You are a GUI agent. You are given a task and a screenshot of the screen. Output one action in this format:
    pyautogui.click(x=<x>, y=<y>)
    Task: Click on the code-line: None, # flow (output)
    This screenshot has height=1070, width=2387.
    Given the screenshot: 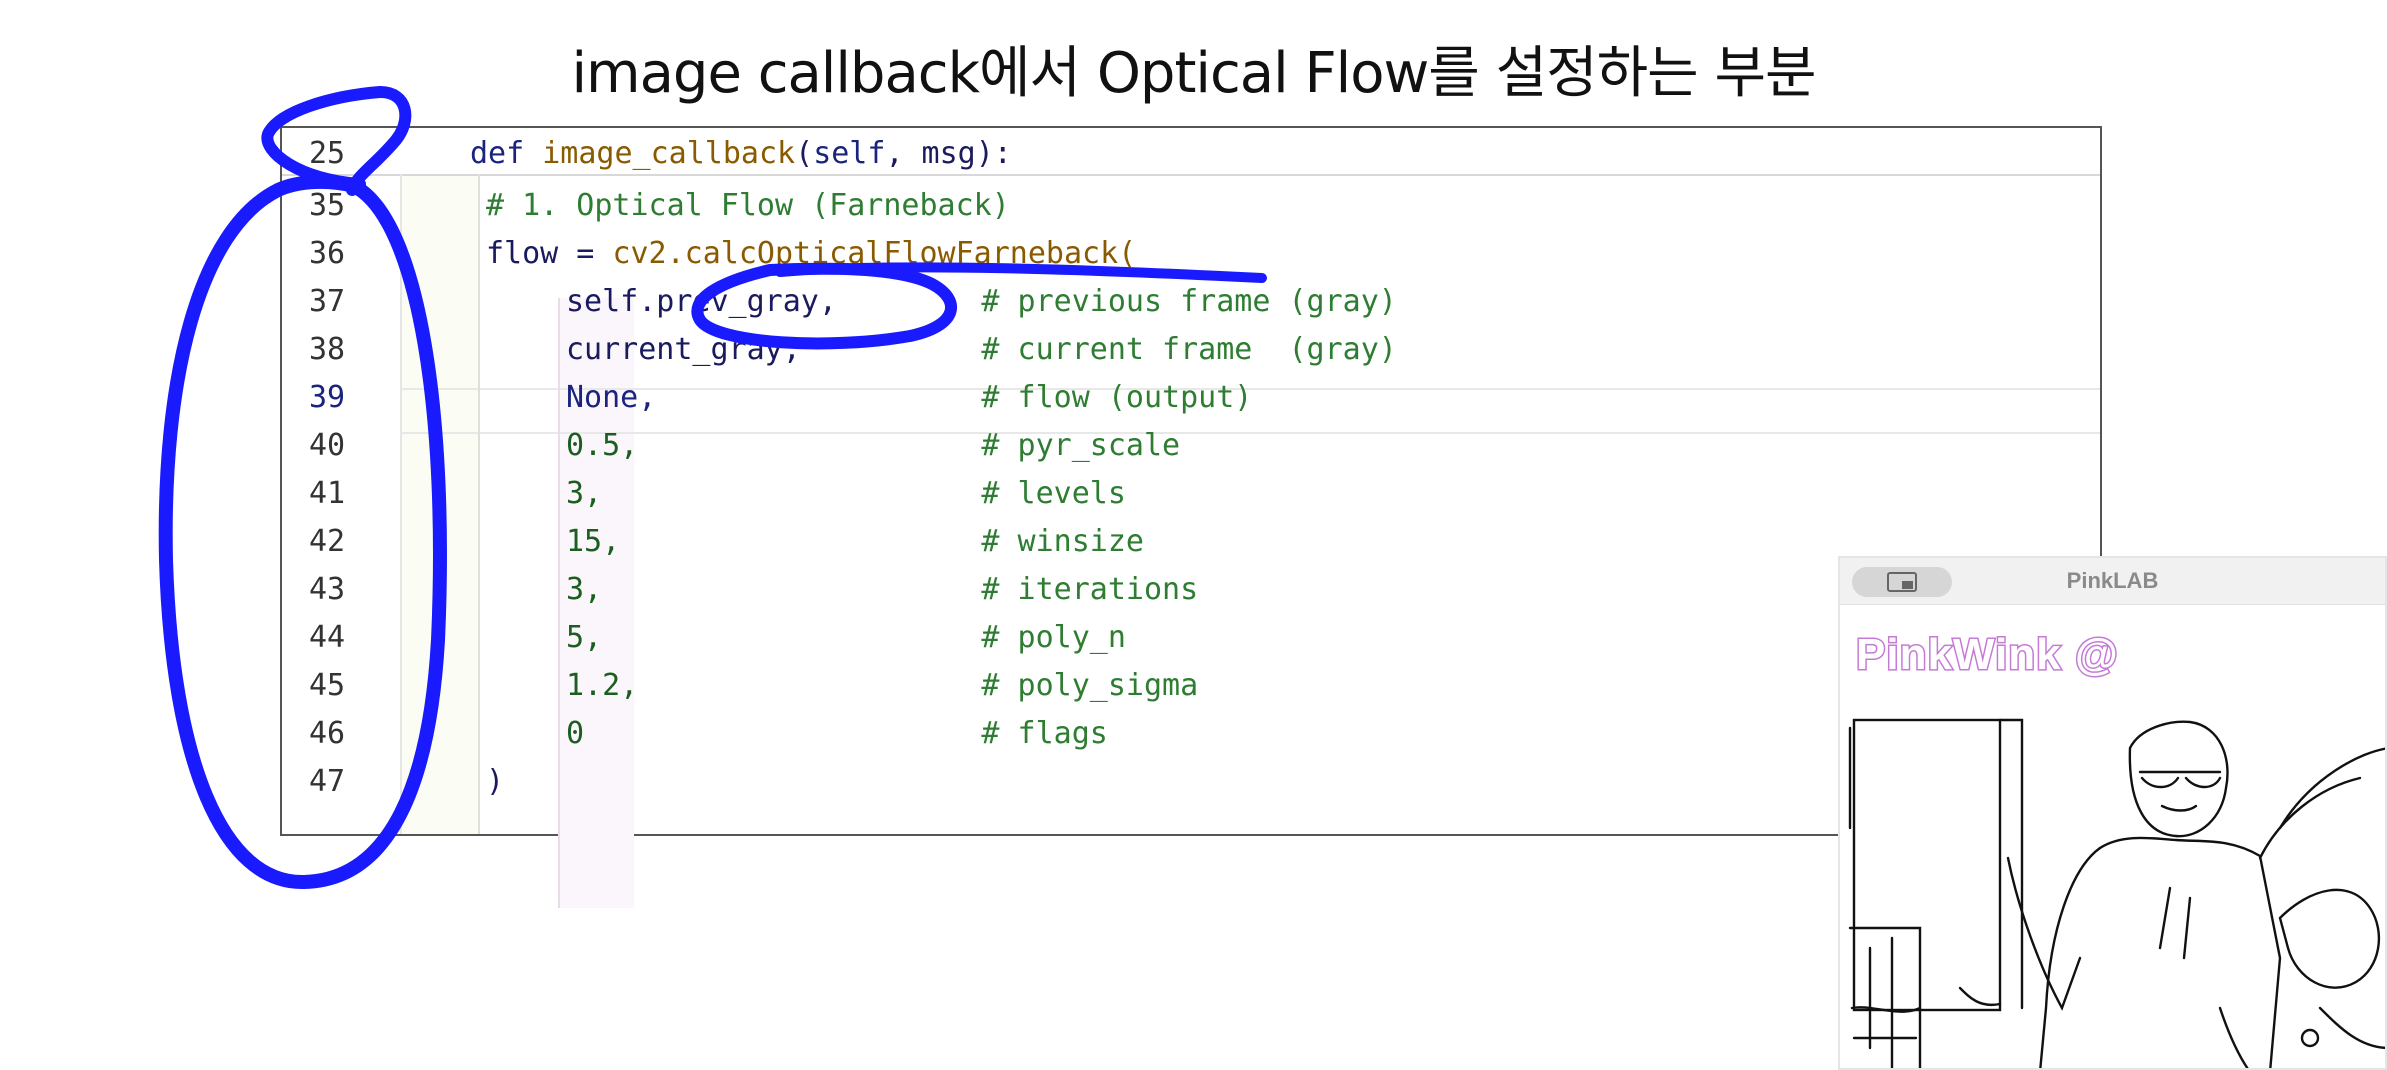 What is the action you would take?
    pyautogui.click(x=909, y=397)
    